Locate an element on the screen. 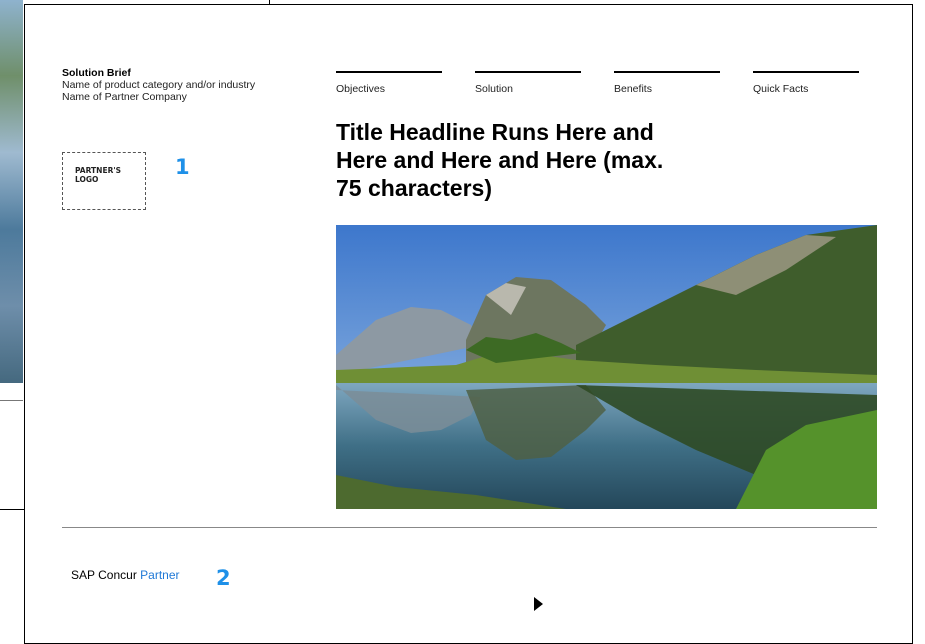  headline-line: Here and Here and Here (max. is located at coordinates (500, 160).